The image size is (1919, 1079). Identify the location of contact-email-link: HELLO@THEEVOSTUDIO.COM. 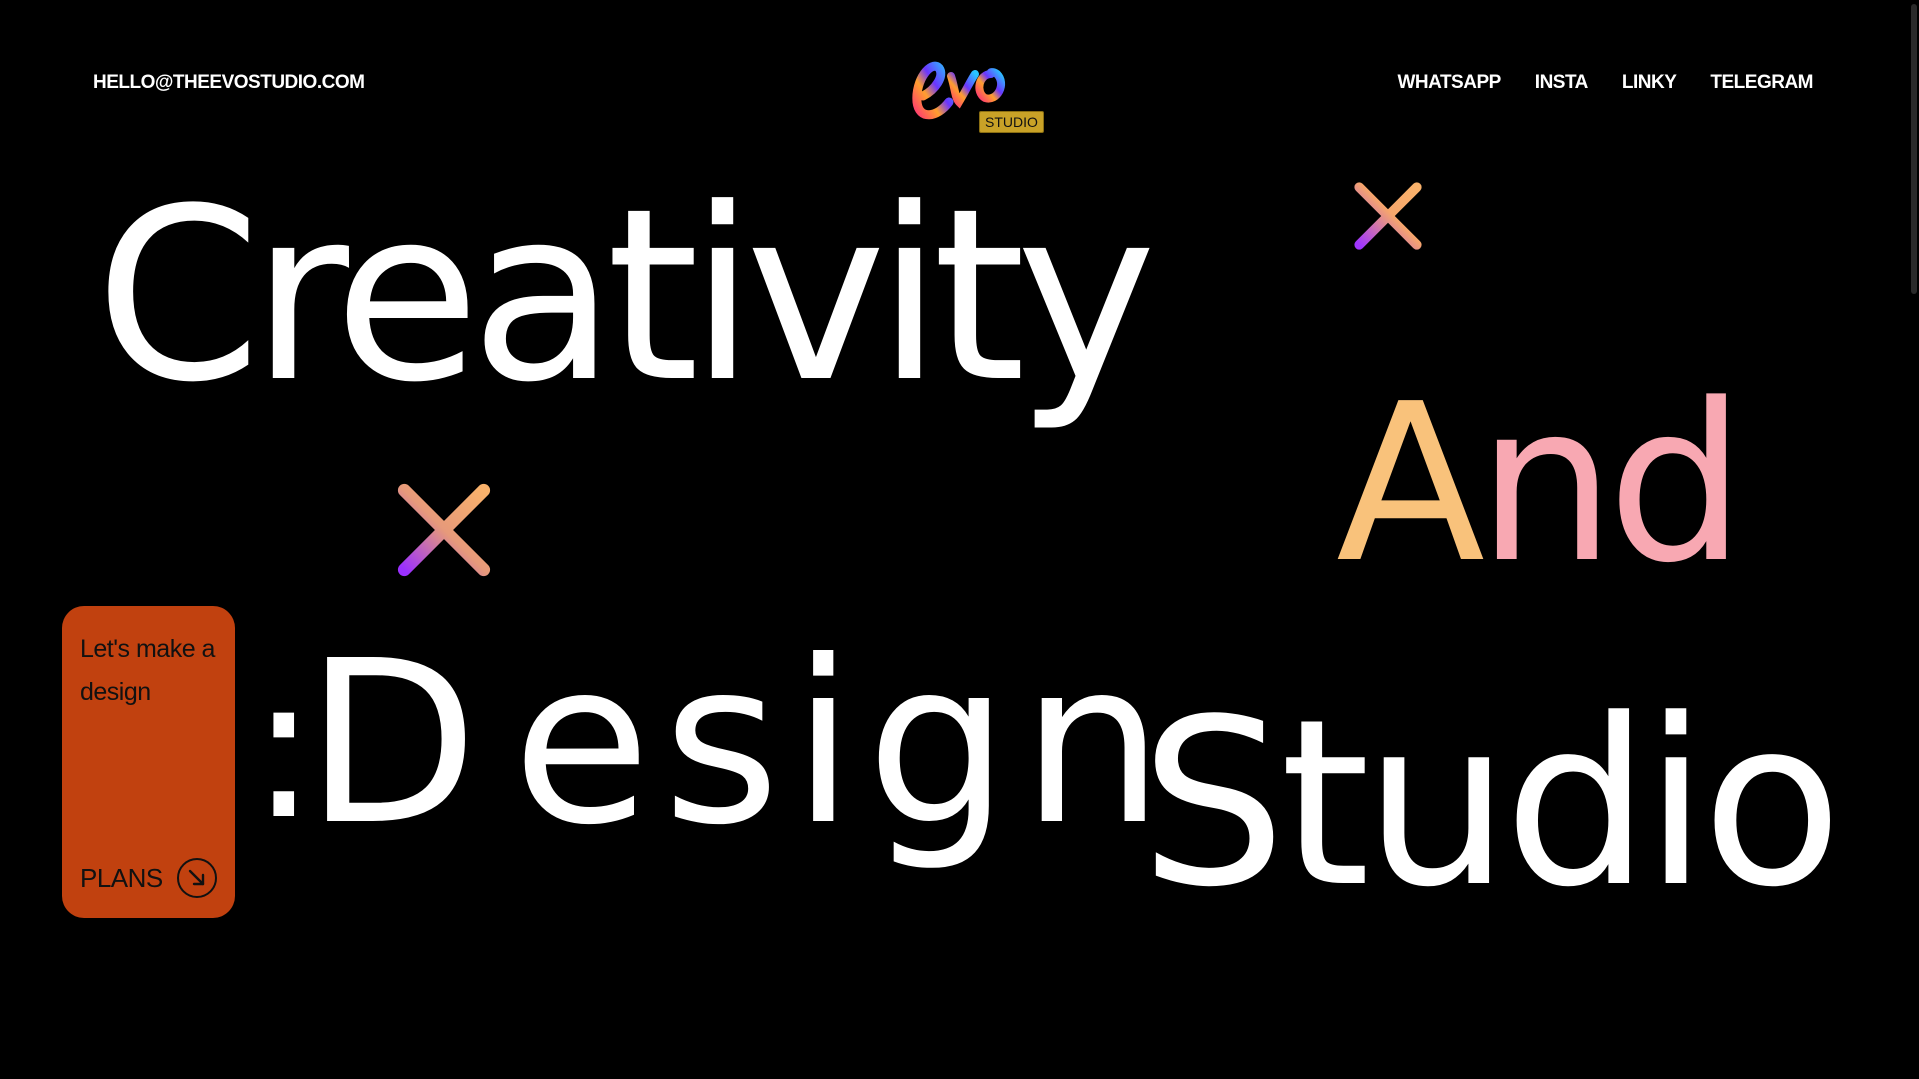
(229, 83).